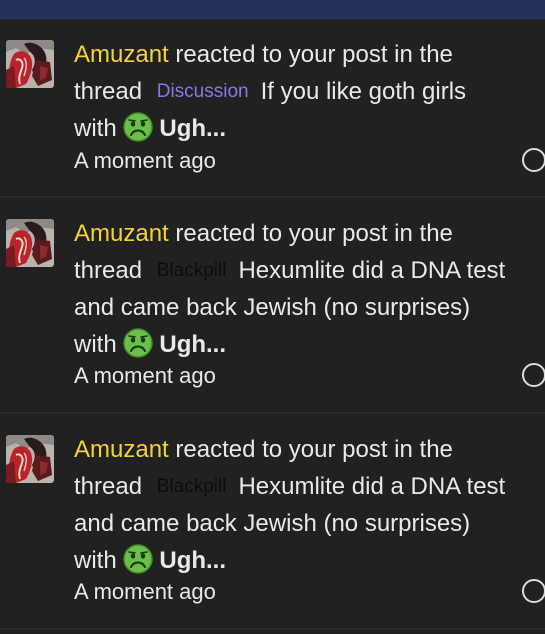 The height and width of the screenshot is (634, 545). I want to click on top-navigation-bar, so click(272, 9).